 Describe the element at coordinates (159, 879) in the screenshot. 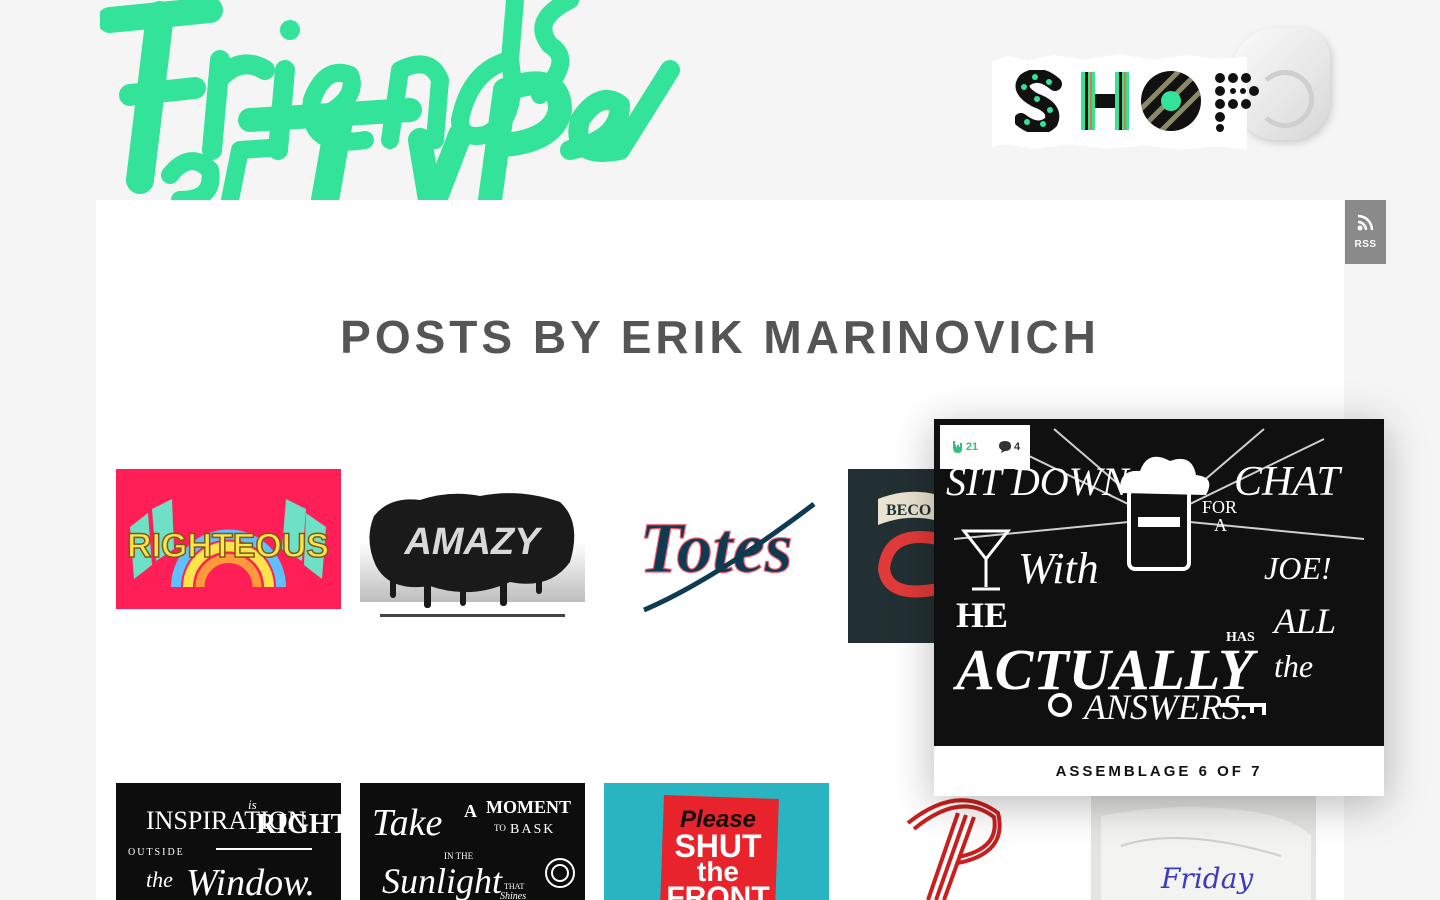

I see `post-art-line: the` at that location.